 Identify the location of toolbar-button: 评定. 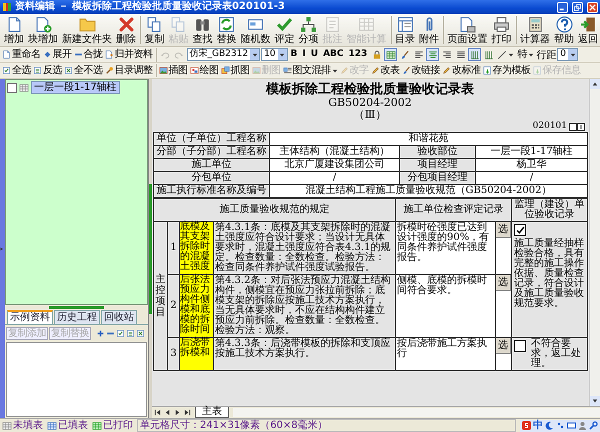
(284, 30).